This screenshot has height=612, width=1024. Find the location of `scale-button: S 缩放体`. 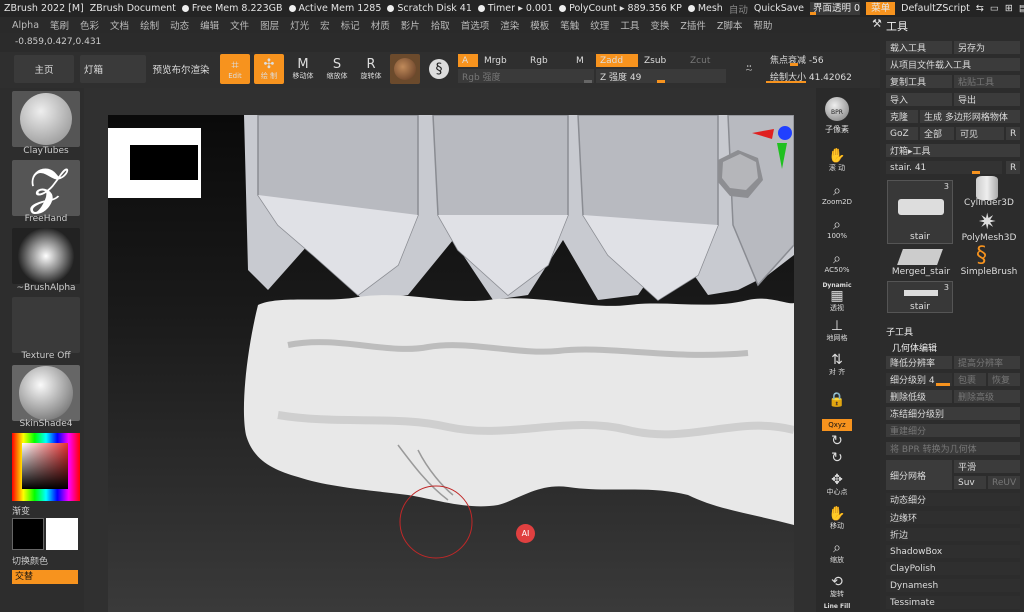

scale-button: S 缩放体 is located at coordinates (337, 69).